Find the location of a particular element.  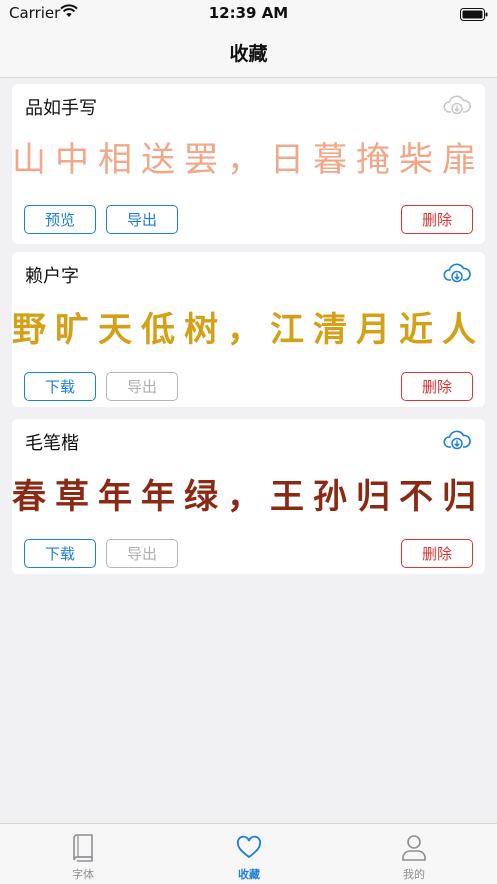

tab-label: 字体 is located at coordinates (83, 874).